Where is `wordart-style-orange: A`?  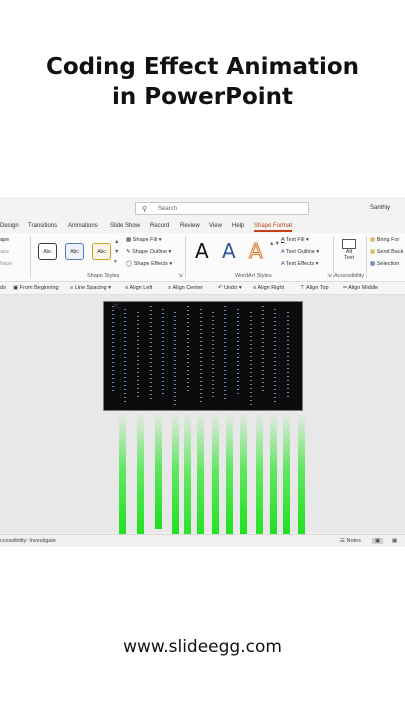 wordart-style-orange: A is located at coordinates (256, 251).